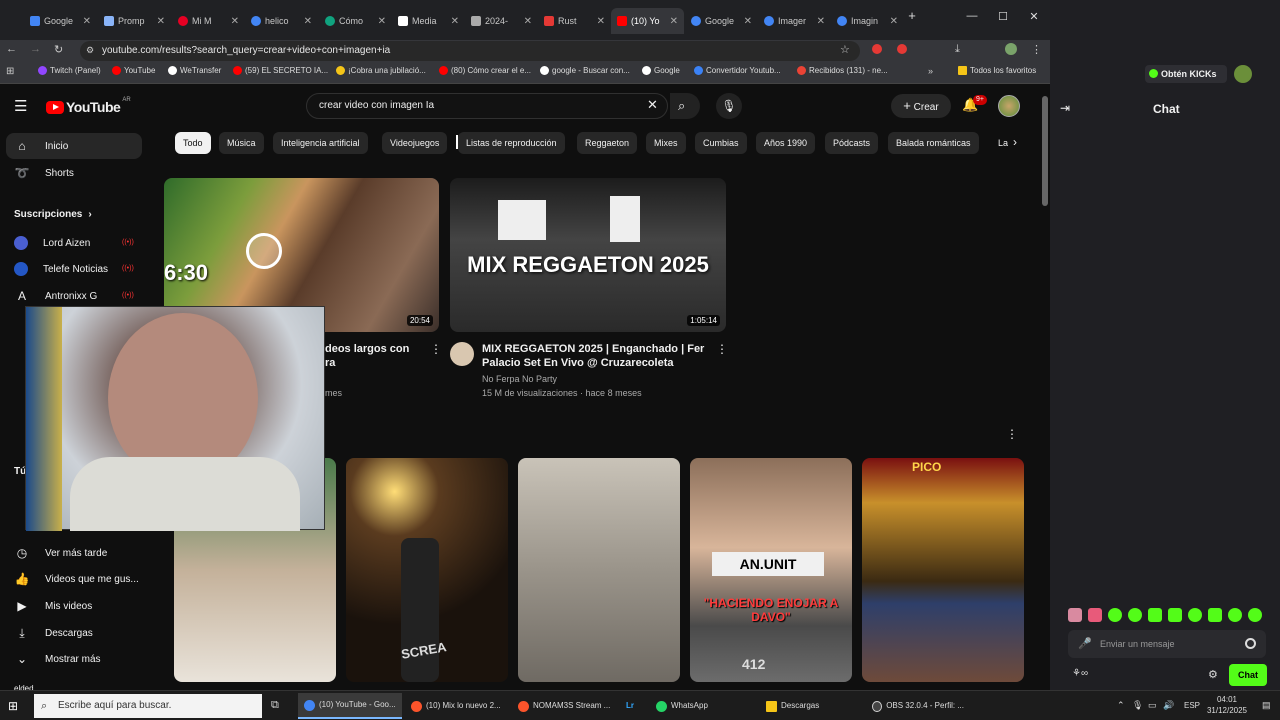  I want to click on account-avatar, so click(1009, 106).